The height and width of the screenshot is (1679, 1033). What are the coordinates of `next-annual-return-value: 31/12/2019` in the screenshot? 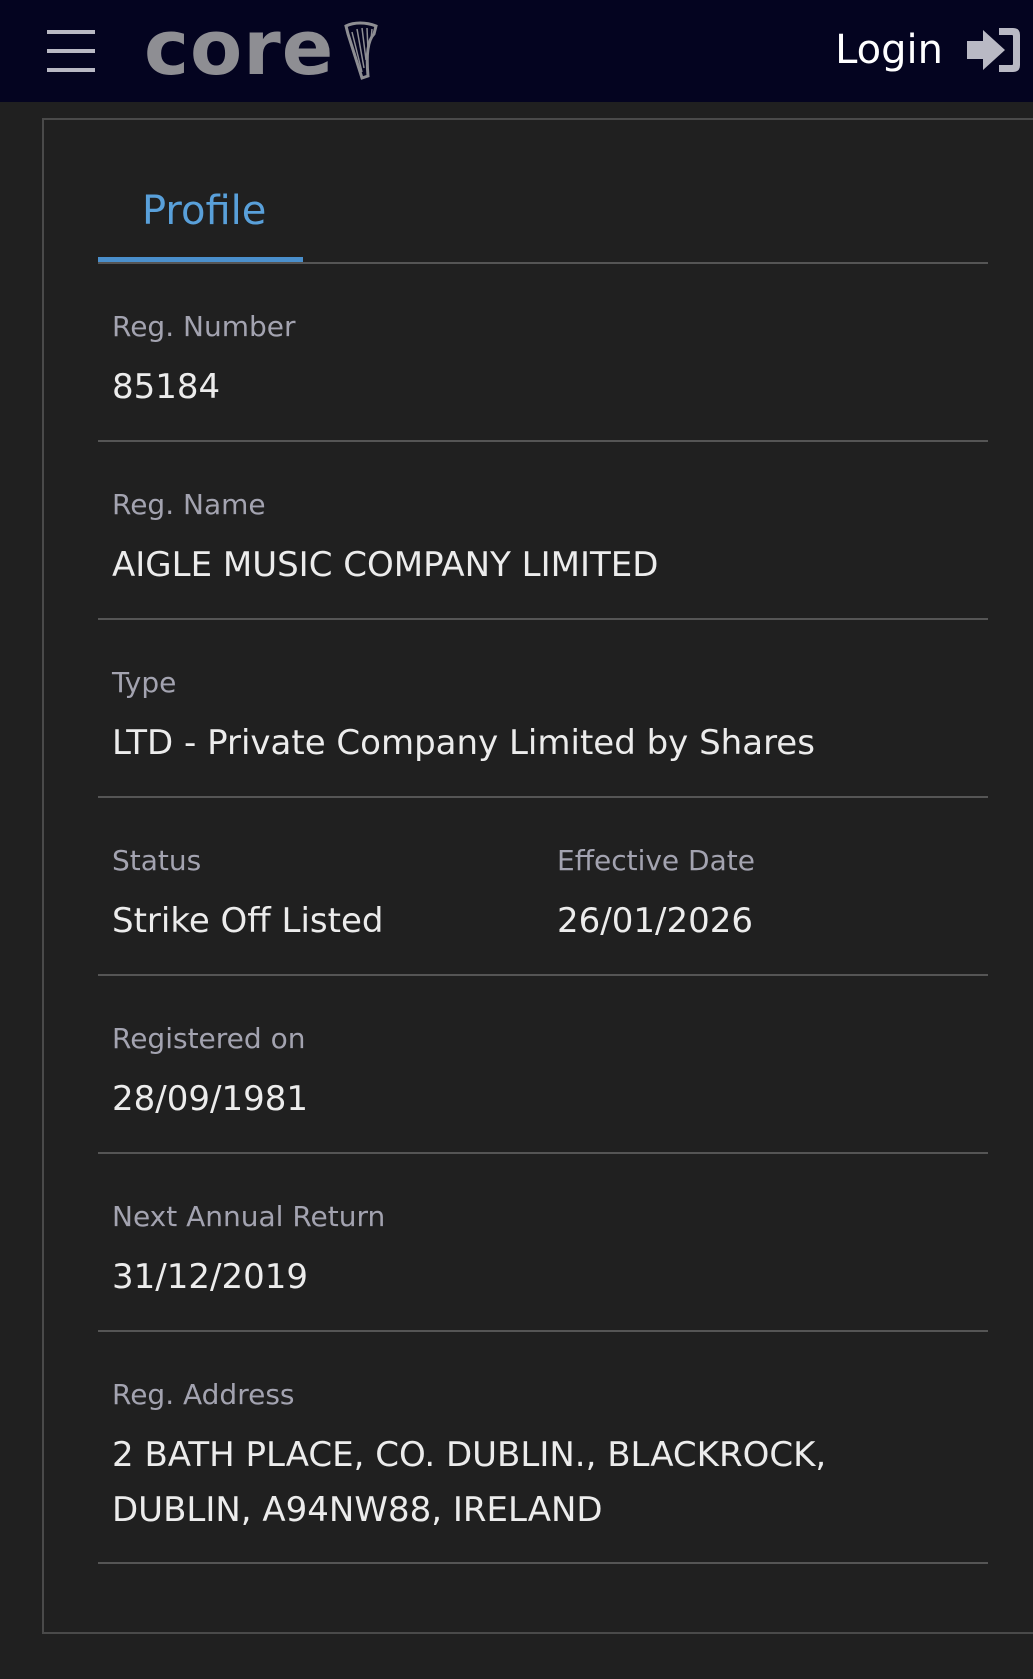 It's located at (210, 1277).